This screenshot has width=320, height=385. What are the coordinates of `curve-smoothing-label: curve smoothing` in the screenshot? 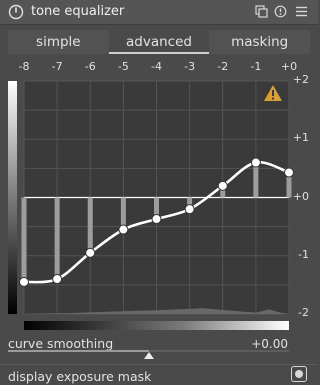 It's located at (61, 343).